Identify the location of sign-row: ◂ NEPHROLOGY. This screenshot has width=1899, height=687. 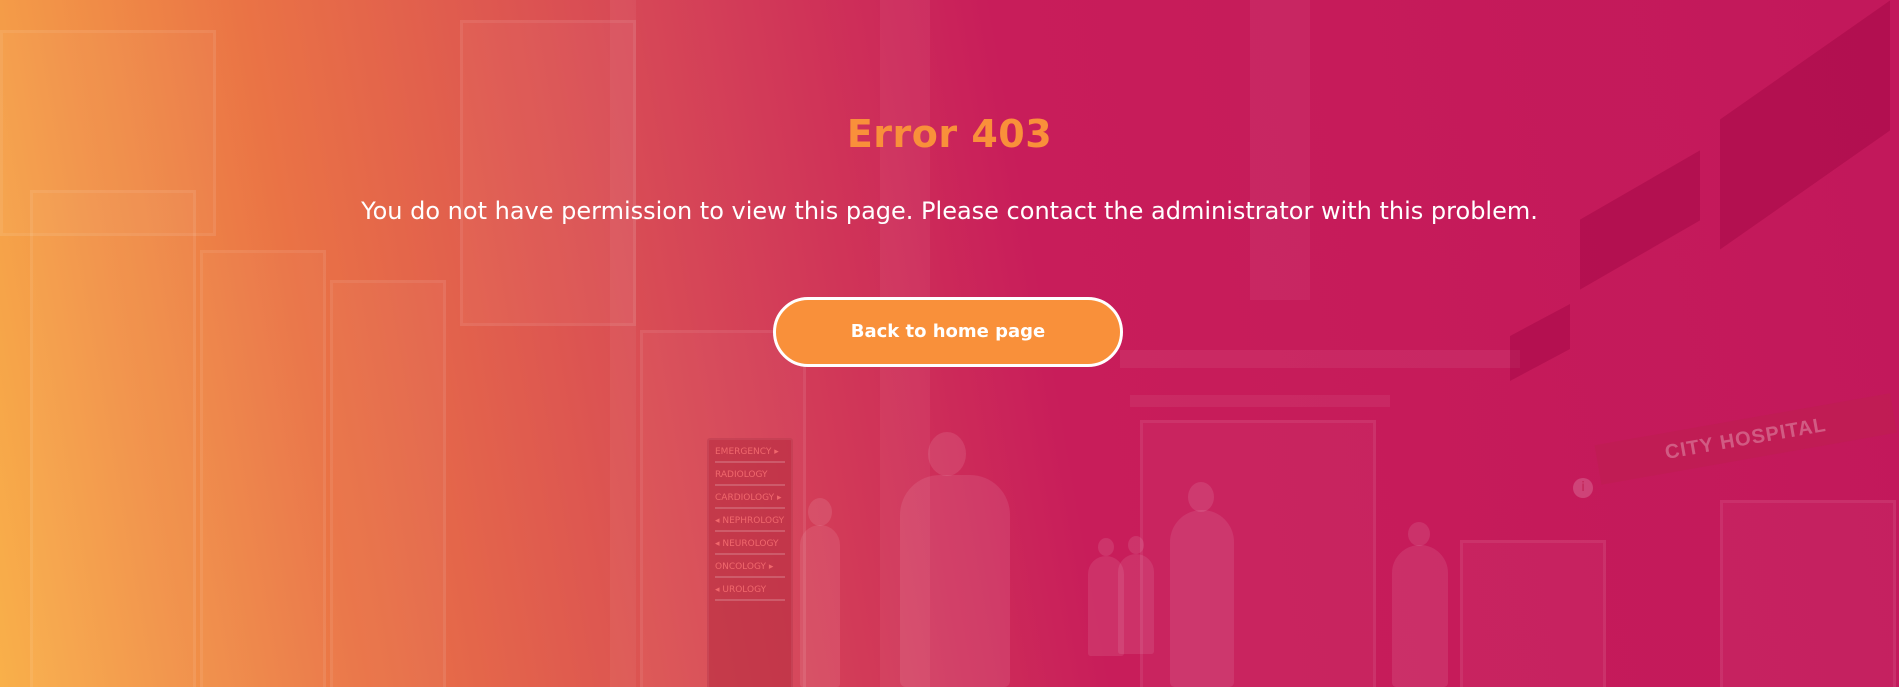
(750, 522).